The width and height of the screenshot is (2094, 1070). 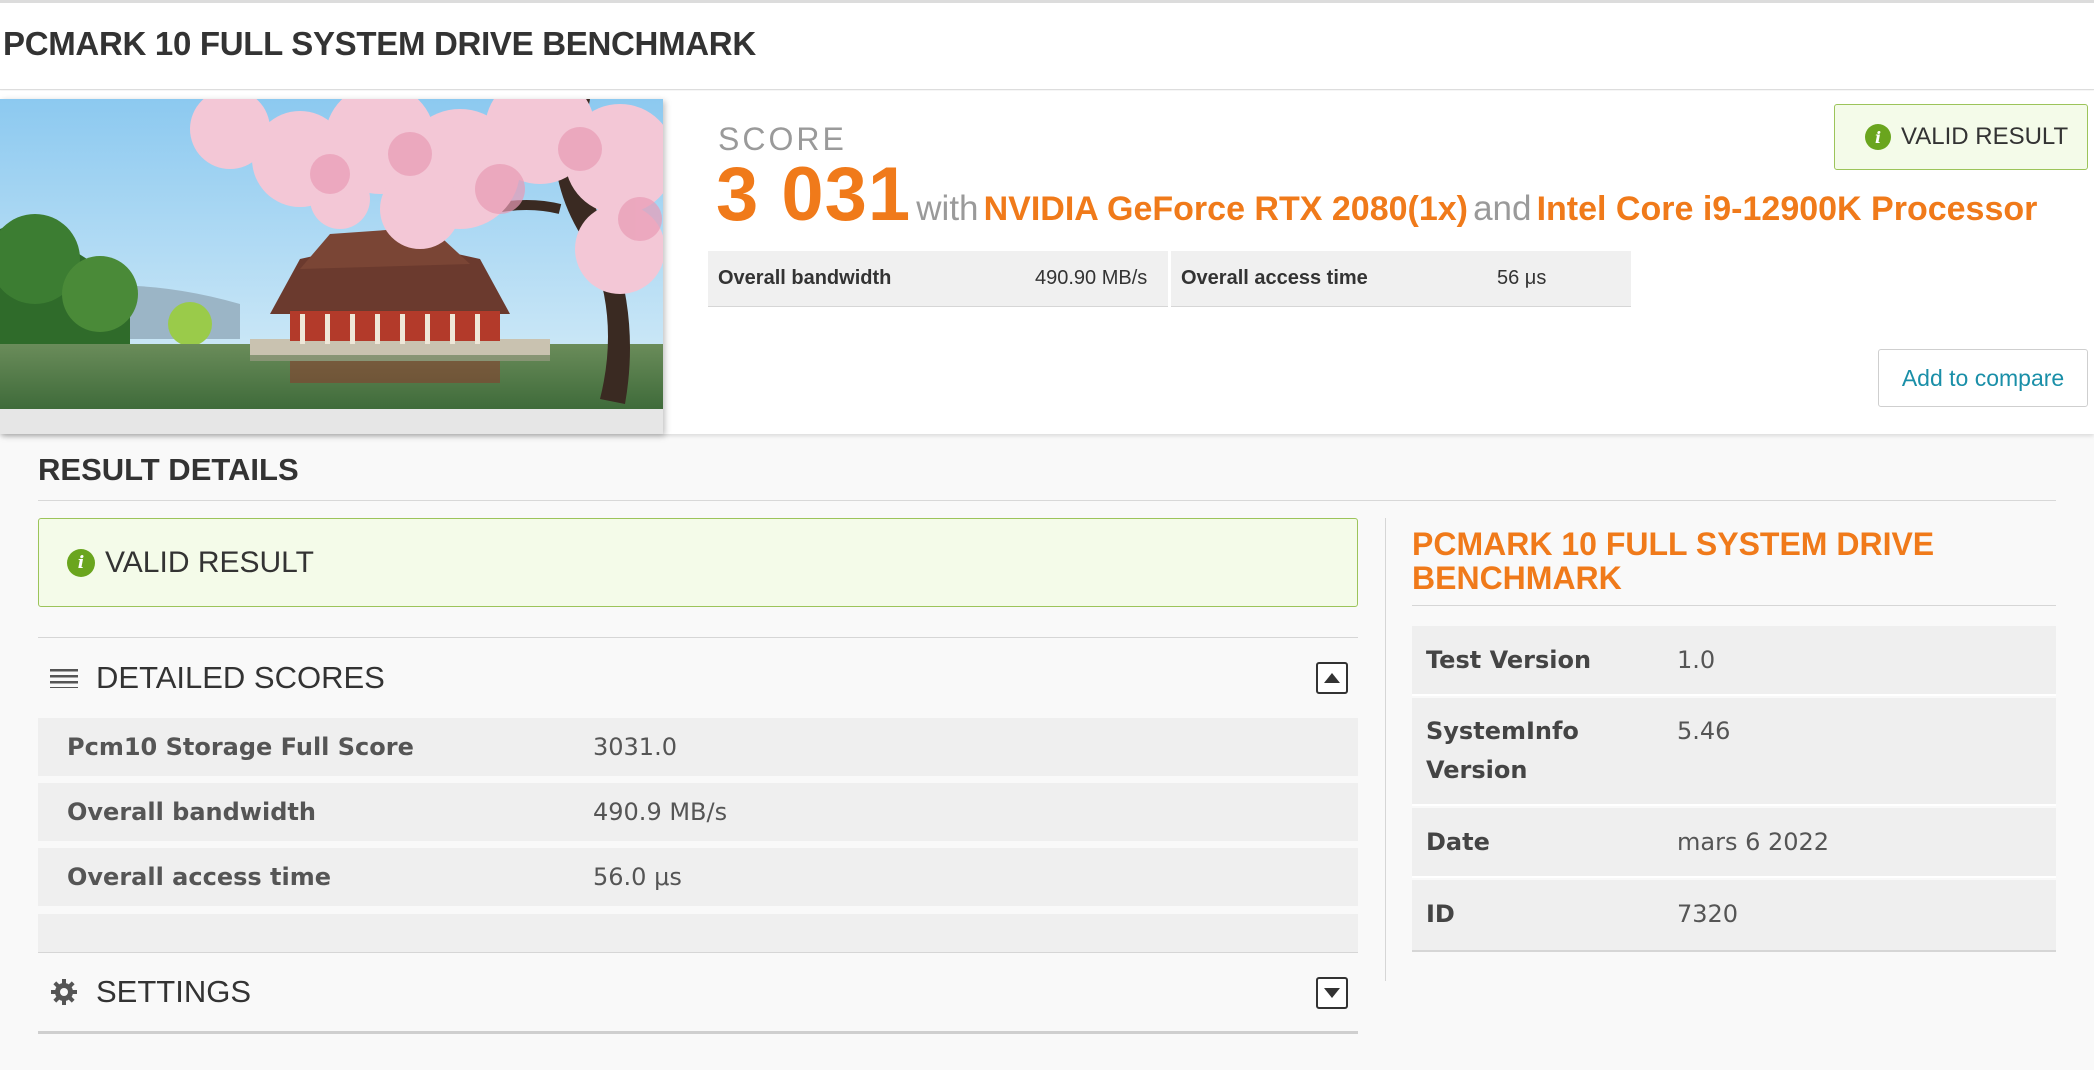 I want to click on benchmark-info-title: PCMARK 10 FULL SYSTEM DRIVE BENCHMARK, so click(x=1673, y=561).